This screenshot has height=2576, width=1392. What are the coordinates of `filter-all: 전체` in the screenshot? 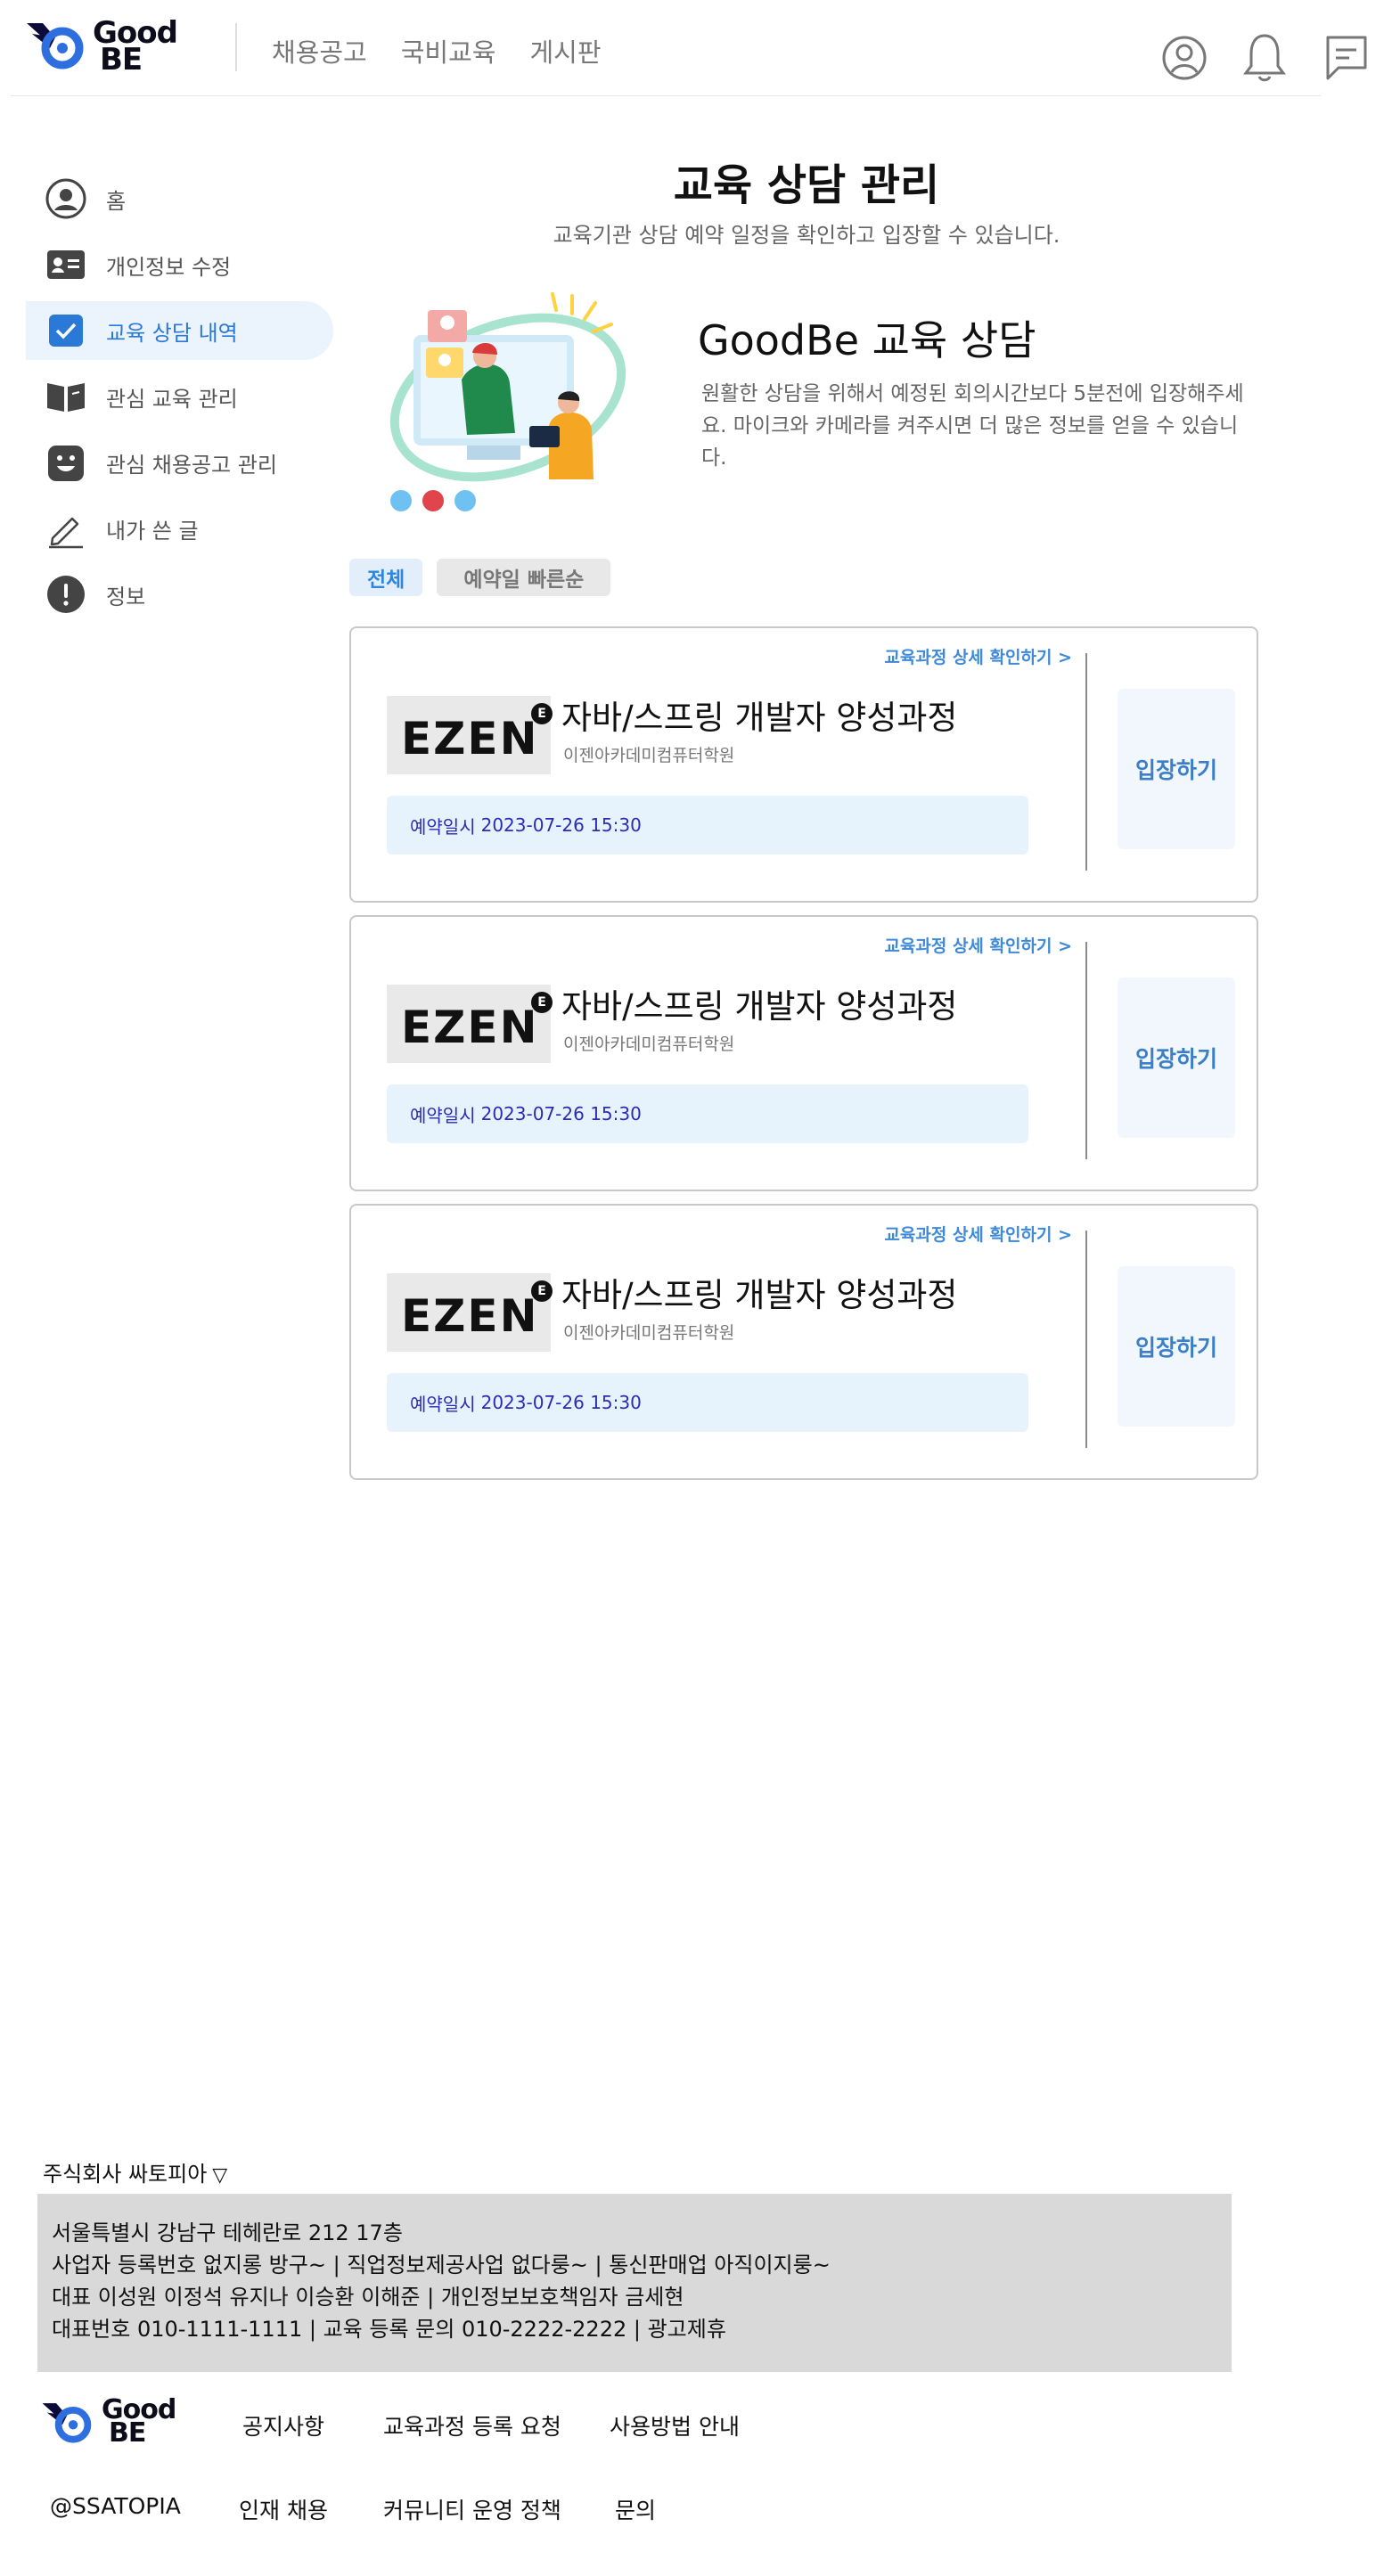 It's located at (386, 577).